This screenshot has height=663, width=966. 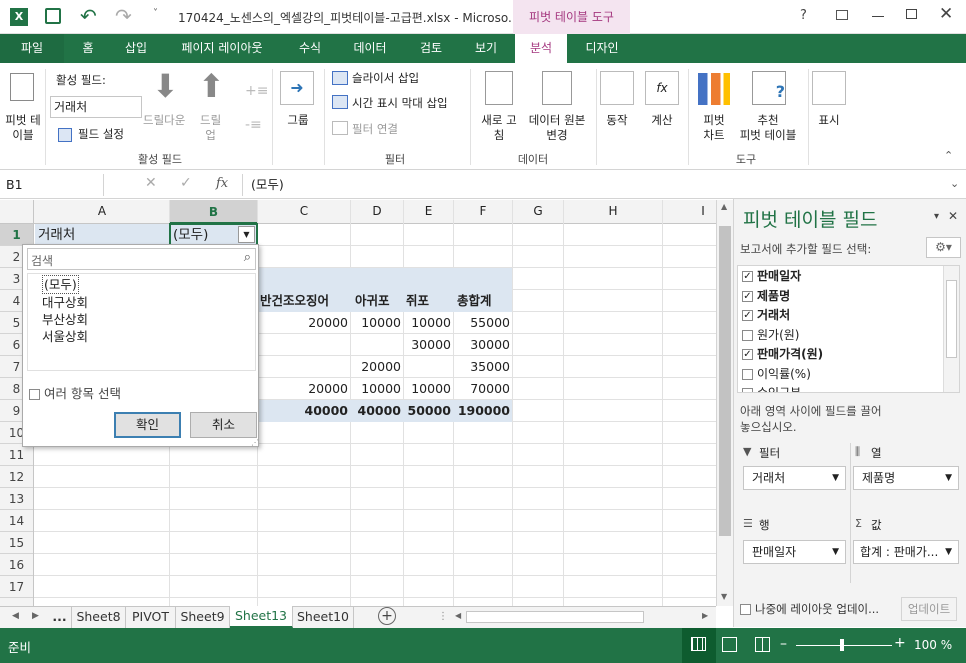 I want to click on actions-button: 동작, so click(x=617, y=120).